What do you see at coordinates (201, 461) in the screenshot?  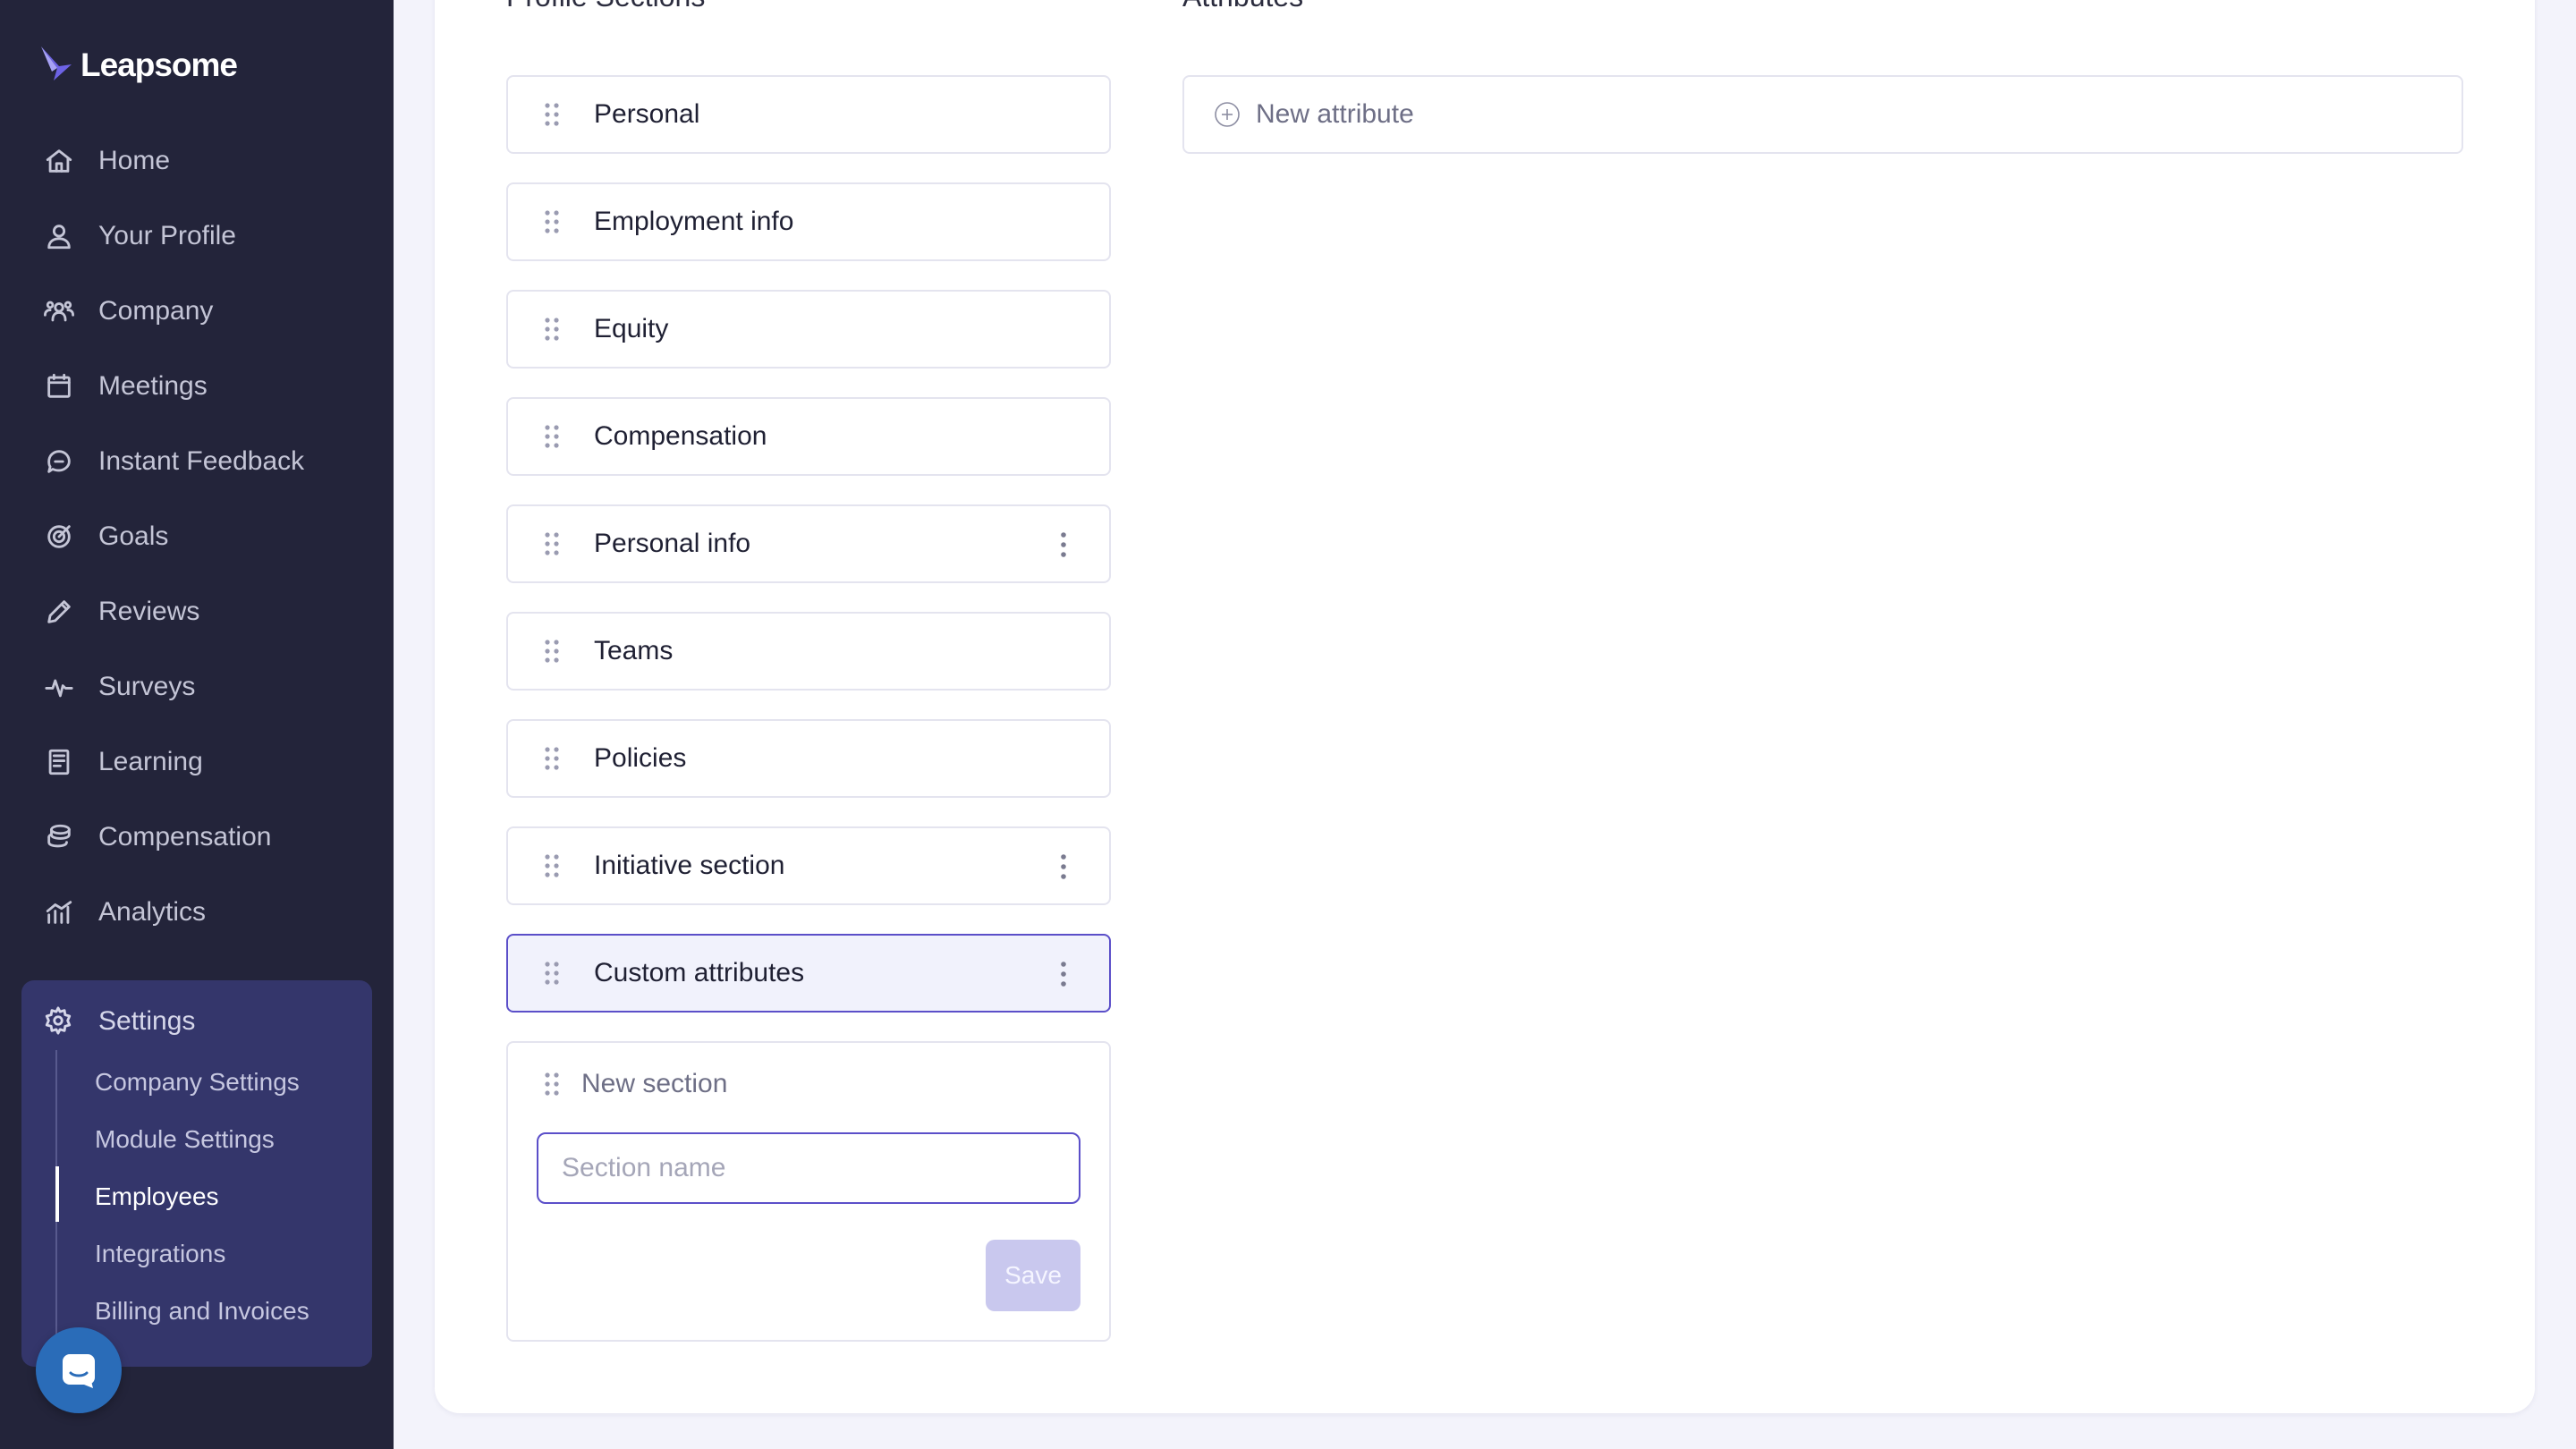 I see `nav-item-label: Instant Feedback` at bounding box center [201, 461].